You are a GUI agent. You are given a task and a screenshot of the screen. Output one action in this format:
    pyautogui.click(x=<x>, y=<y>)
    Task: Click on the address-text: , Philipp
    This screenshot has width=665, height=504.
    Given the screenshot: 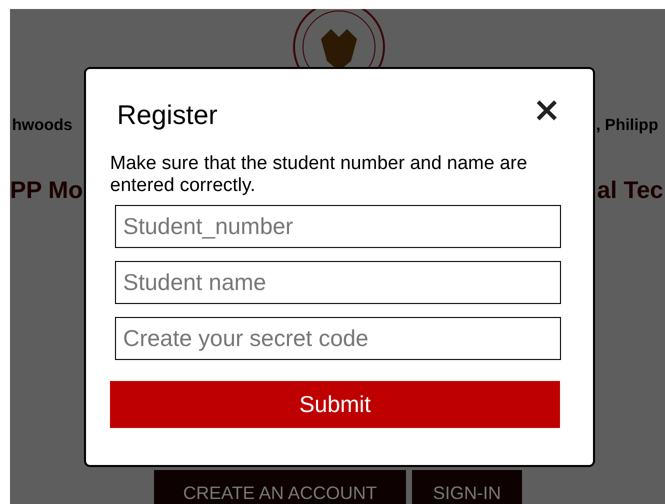 What is the action you would take?
    pyautogui.click(x=627, y=126)
    